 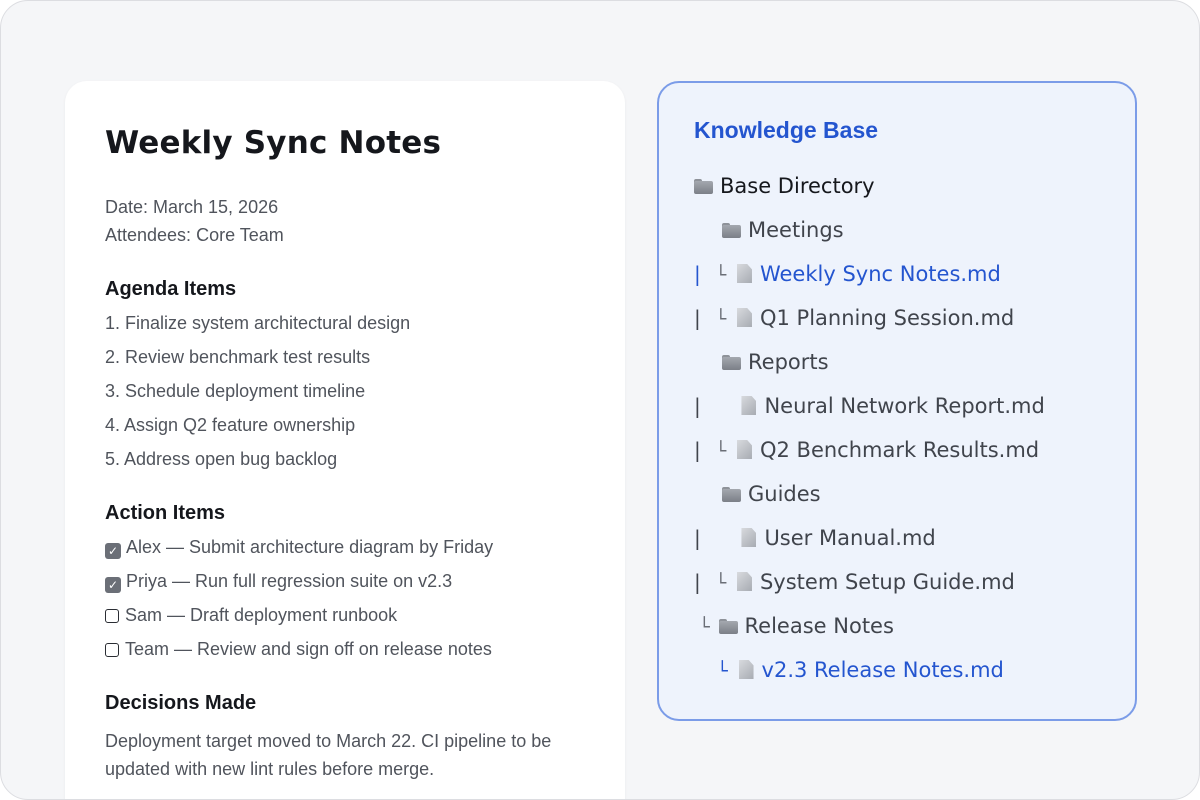 I want to click on action-item-text: Sam — Draft deployment runbook, so click(x=261, y=615).